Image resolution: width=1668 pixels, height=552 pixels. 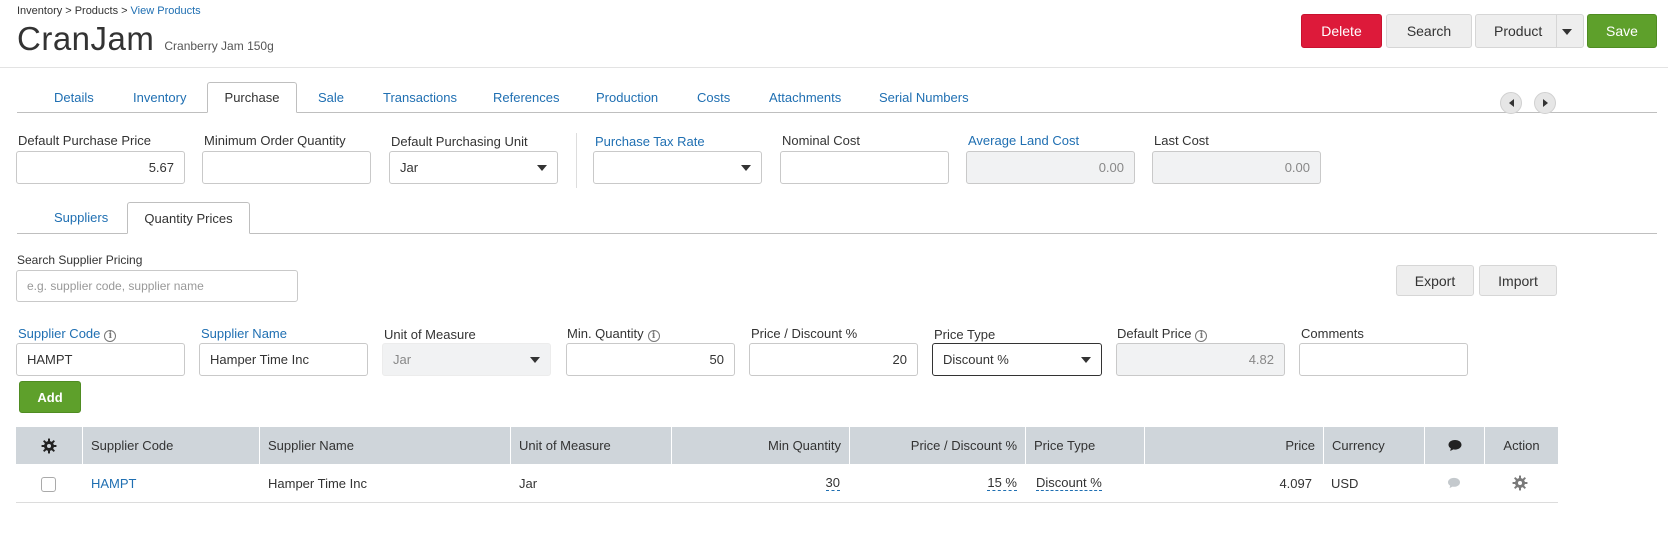 What do you see at coordinates (1511, 103) in the screenshot?
I see `tabs-scroll-left-button` at bounding box center [1511, 103].